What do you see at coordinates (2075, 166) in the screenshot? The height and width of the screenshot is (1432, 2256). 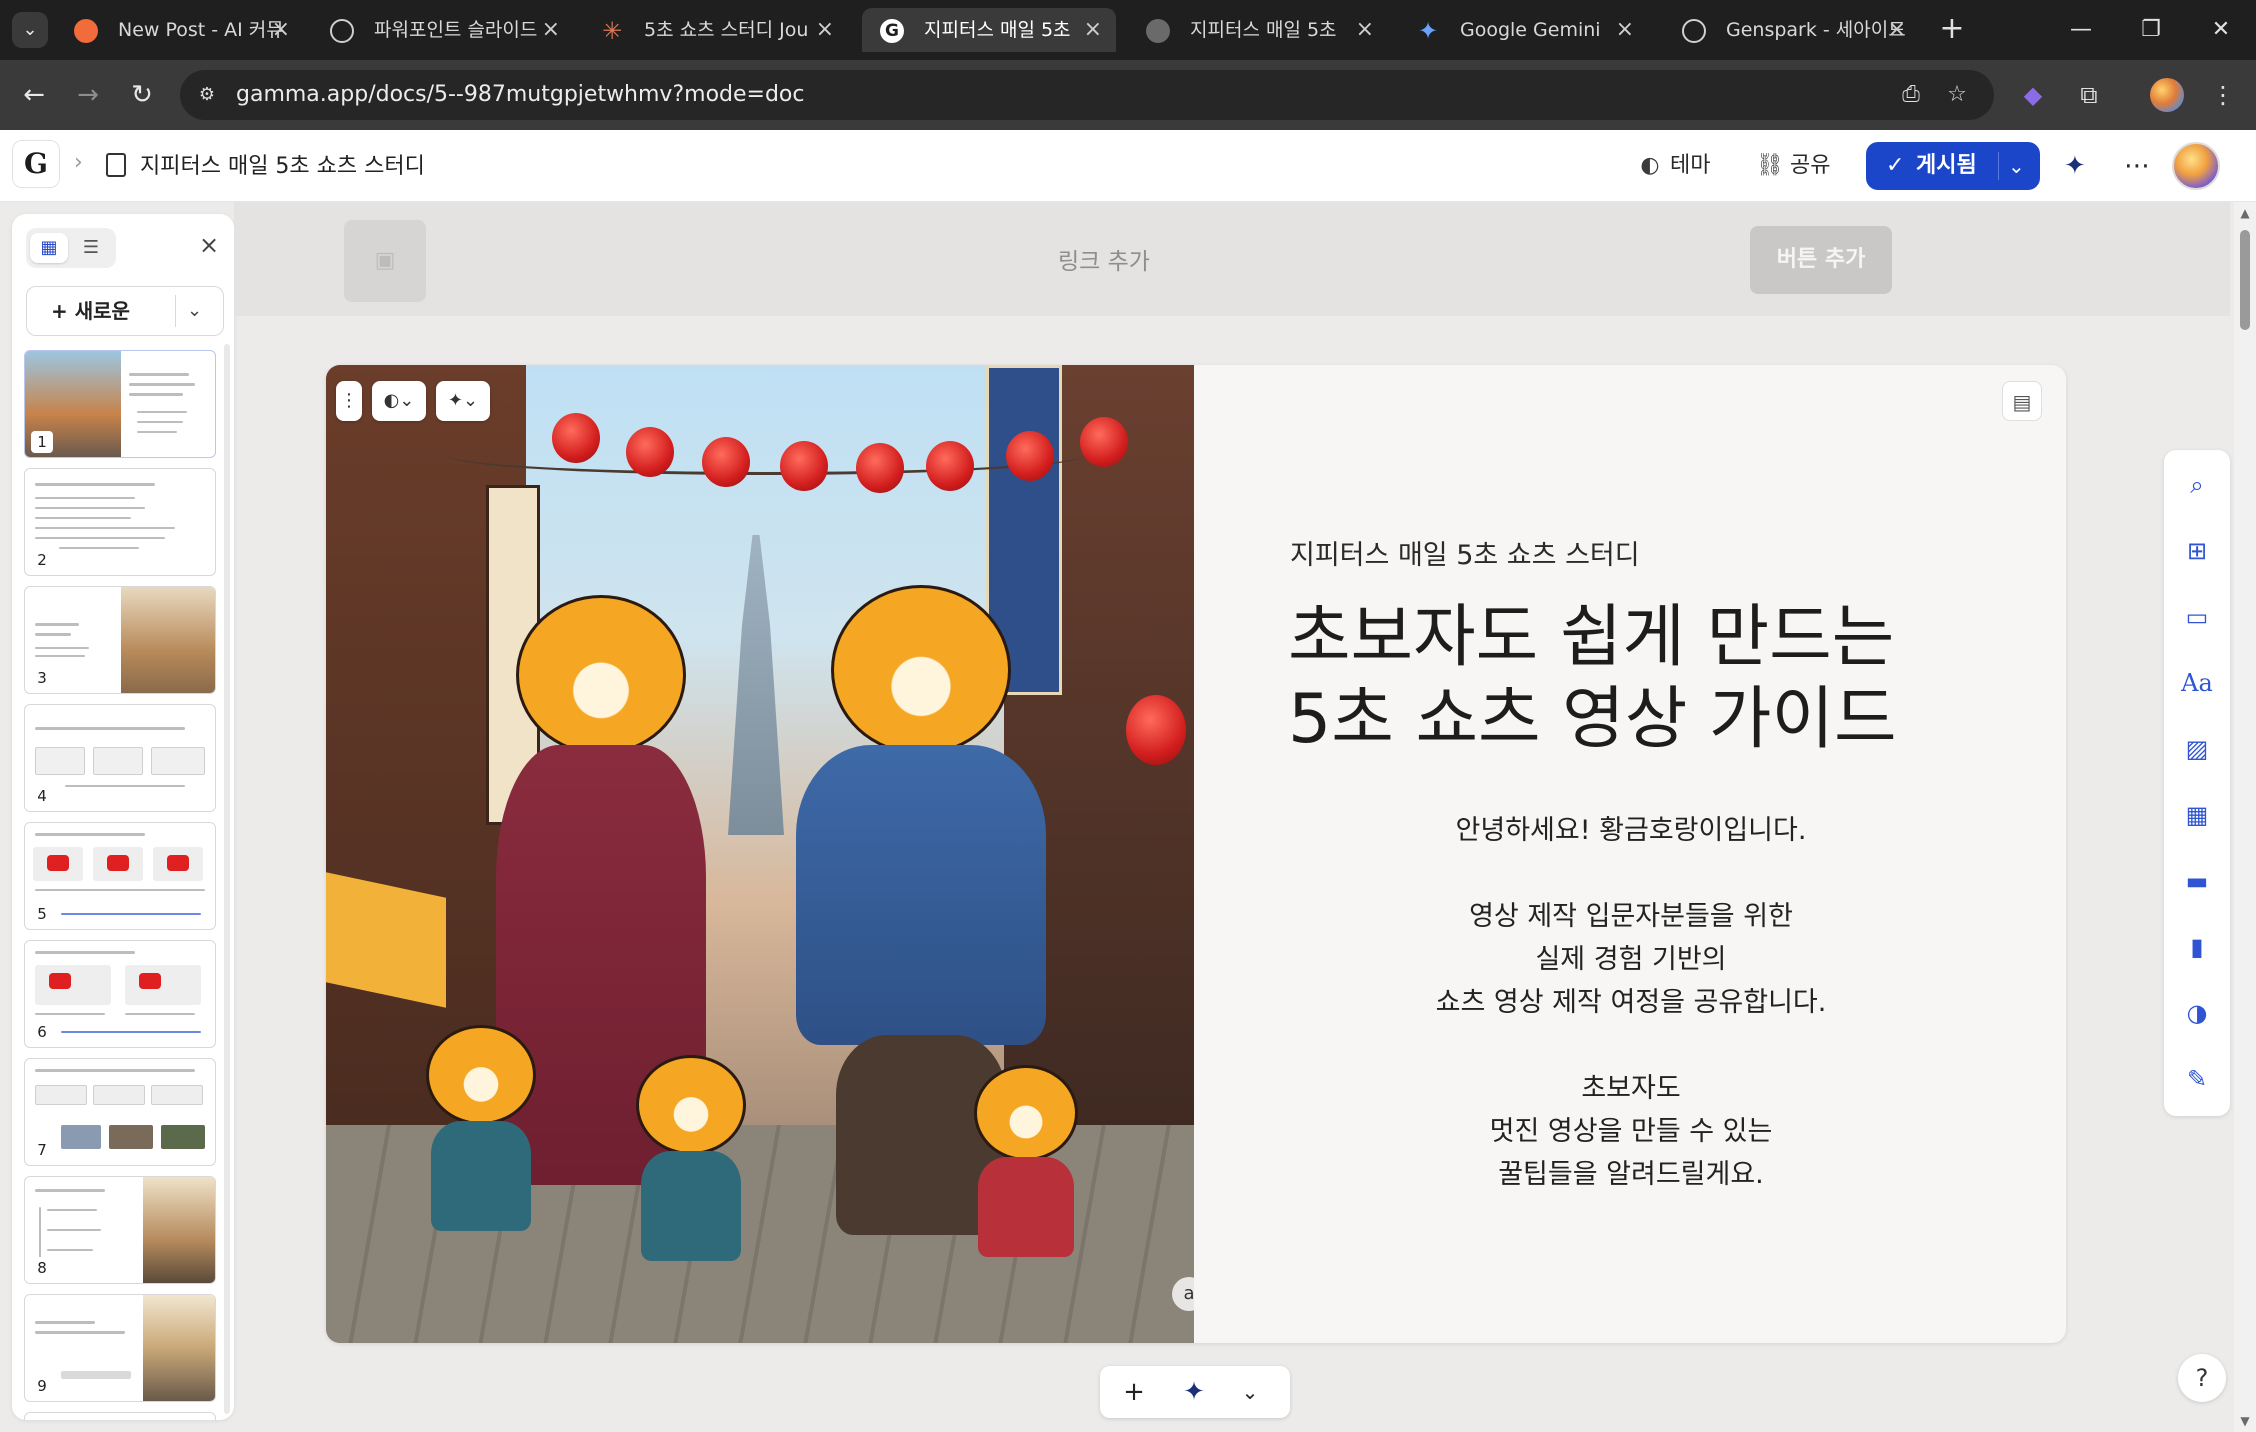 I see `ai-sparkle-button: ✦` at bounding box center [2075, 166].